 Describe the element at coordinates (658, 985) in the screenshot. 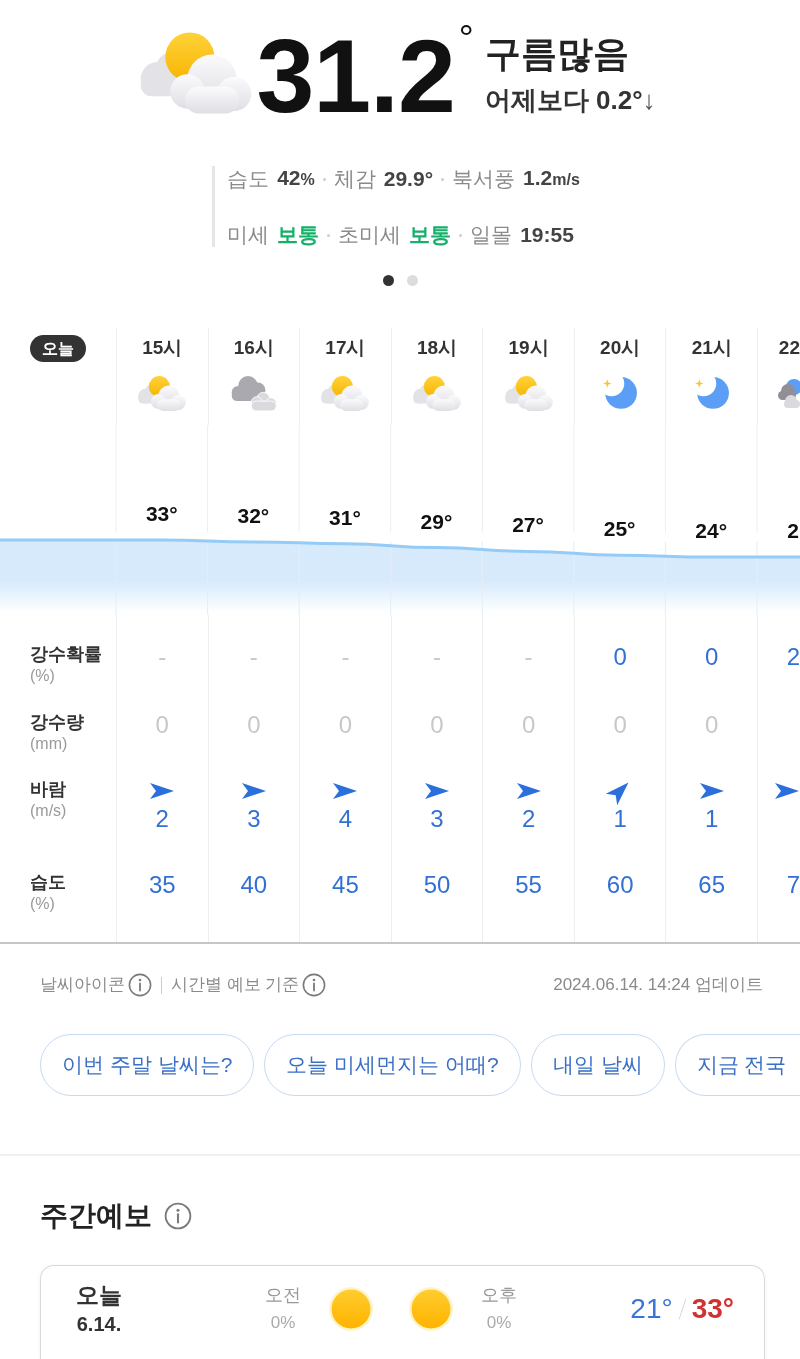

I see `update-time: 2024.06.14. 14:24 업데이트` at that location.